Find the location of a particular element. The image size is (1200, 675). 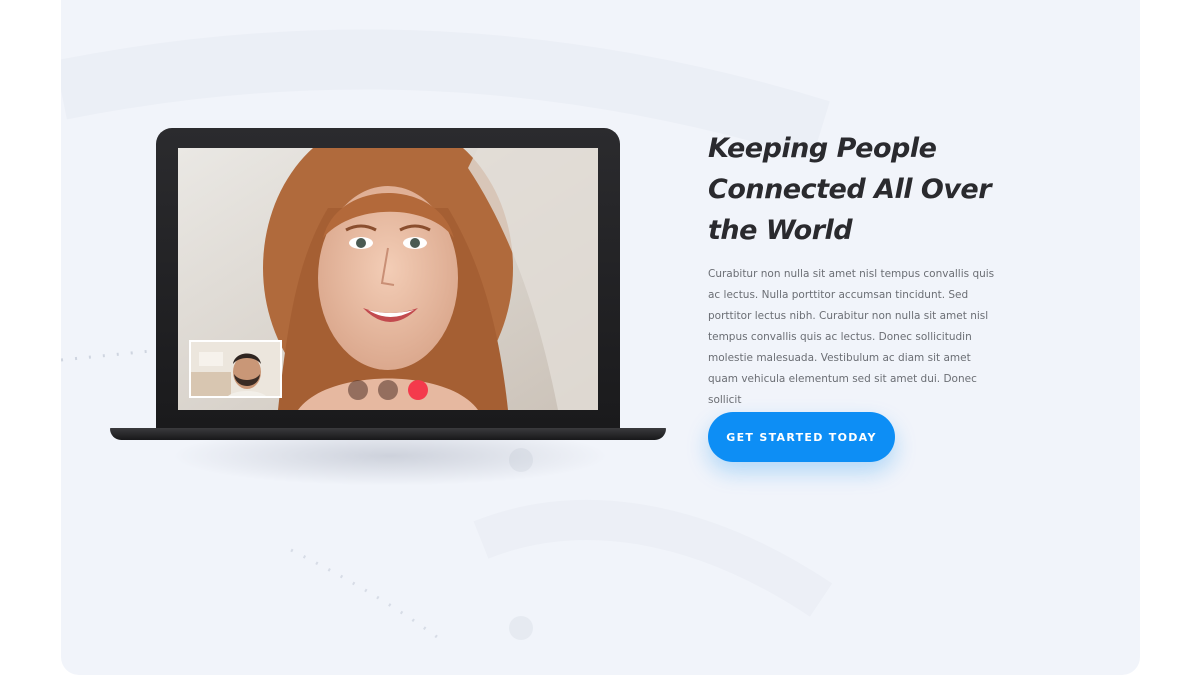

heading-line: the World is located at coordinates (780, 230).